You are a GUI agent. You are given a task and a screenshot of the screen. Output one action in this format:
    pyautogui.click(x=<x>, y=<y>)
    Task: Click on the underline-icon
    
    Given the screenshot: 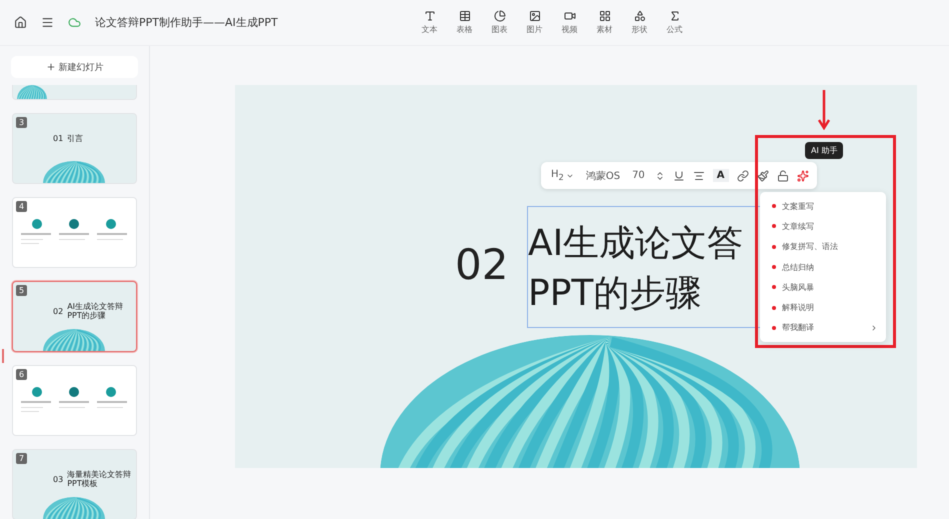 What is the action you would take?
    pyautogui.click(x=678, y=176)
    